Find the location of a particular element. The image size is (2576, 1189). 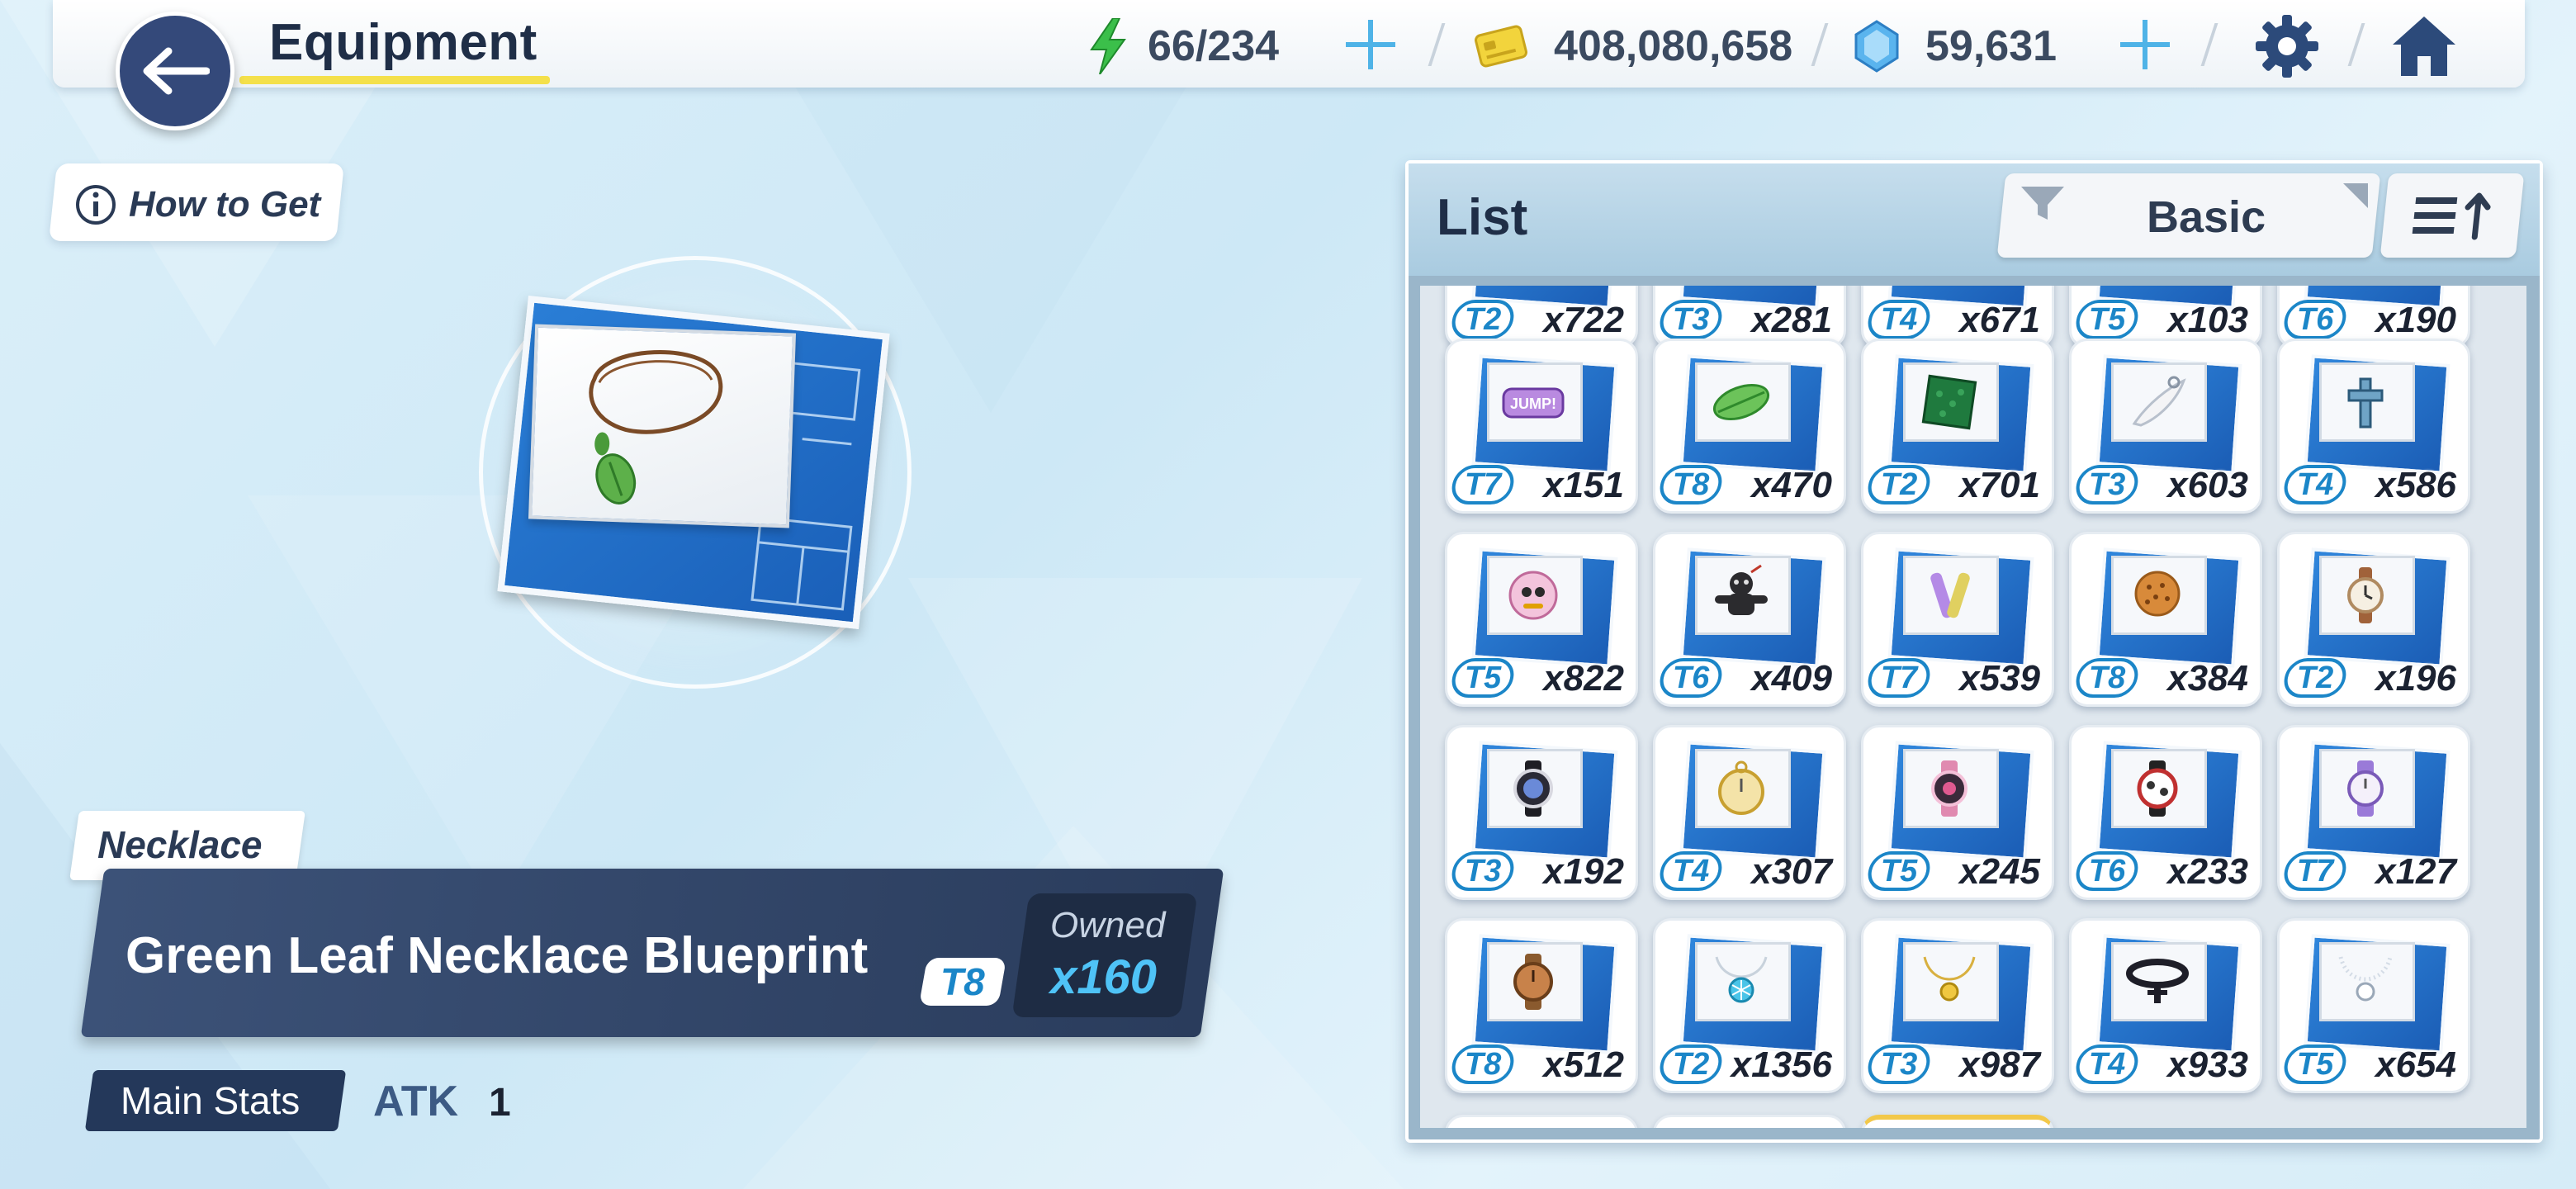

item-quantity: x512 is located at coordinates (1583, 1065).